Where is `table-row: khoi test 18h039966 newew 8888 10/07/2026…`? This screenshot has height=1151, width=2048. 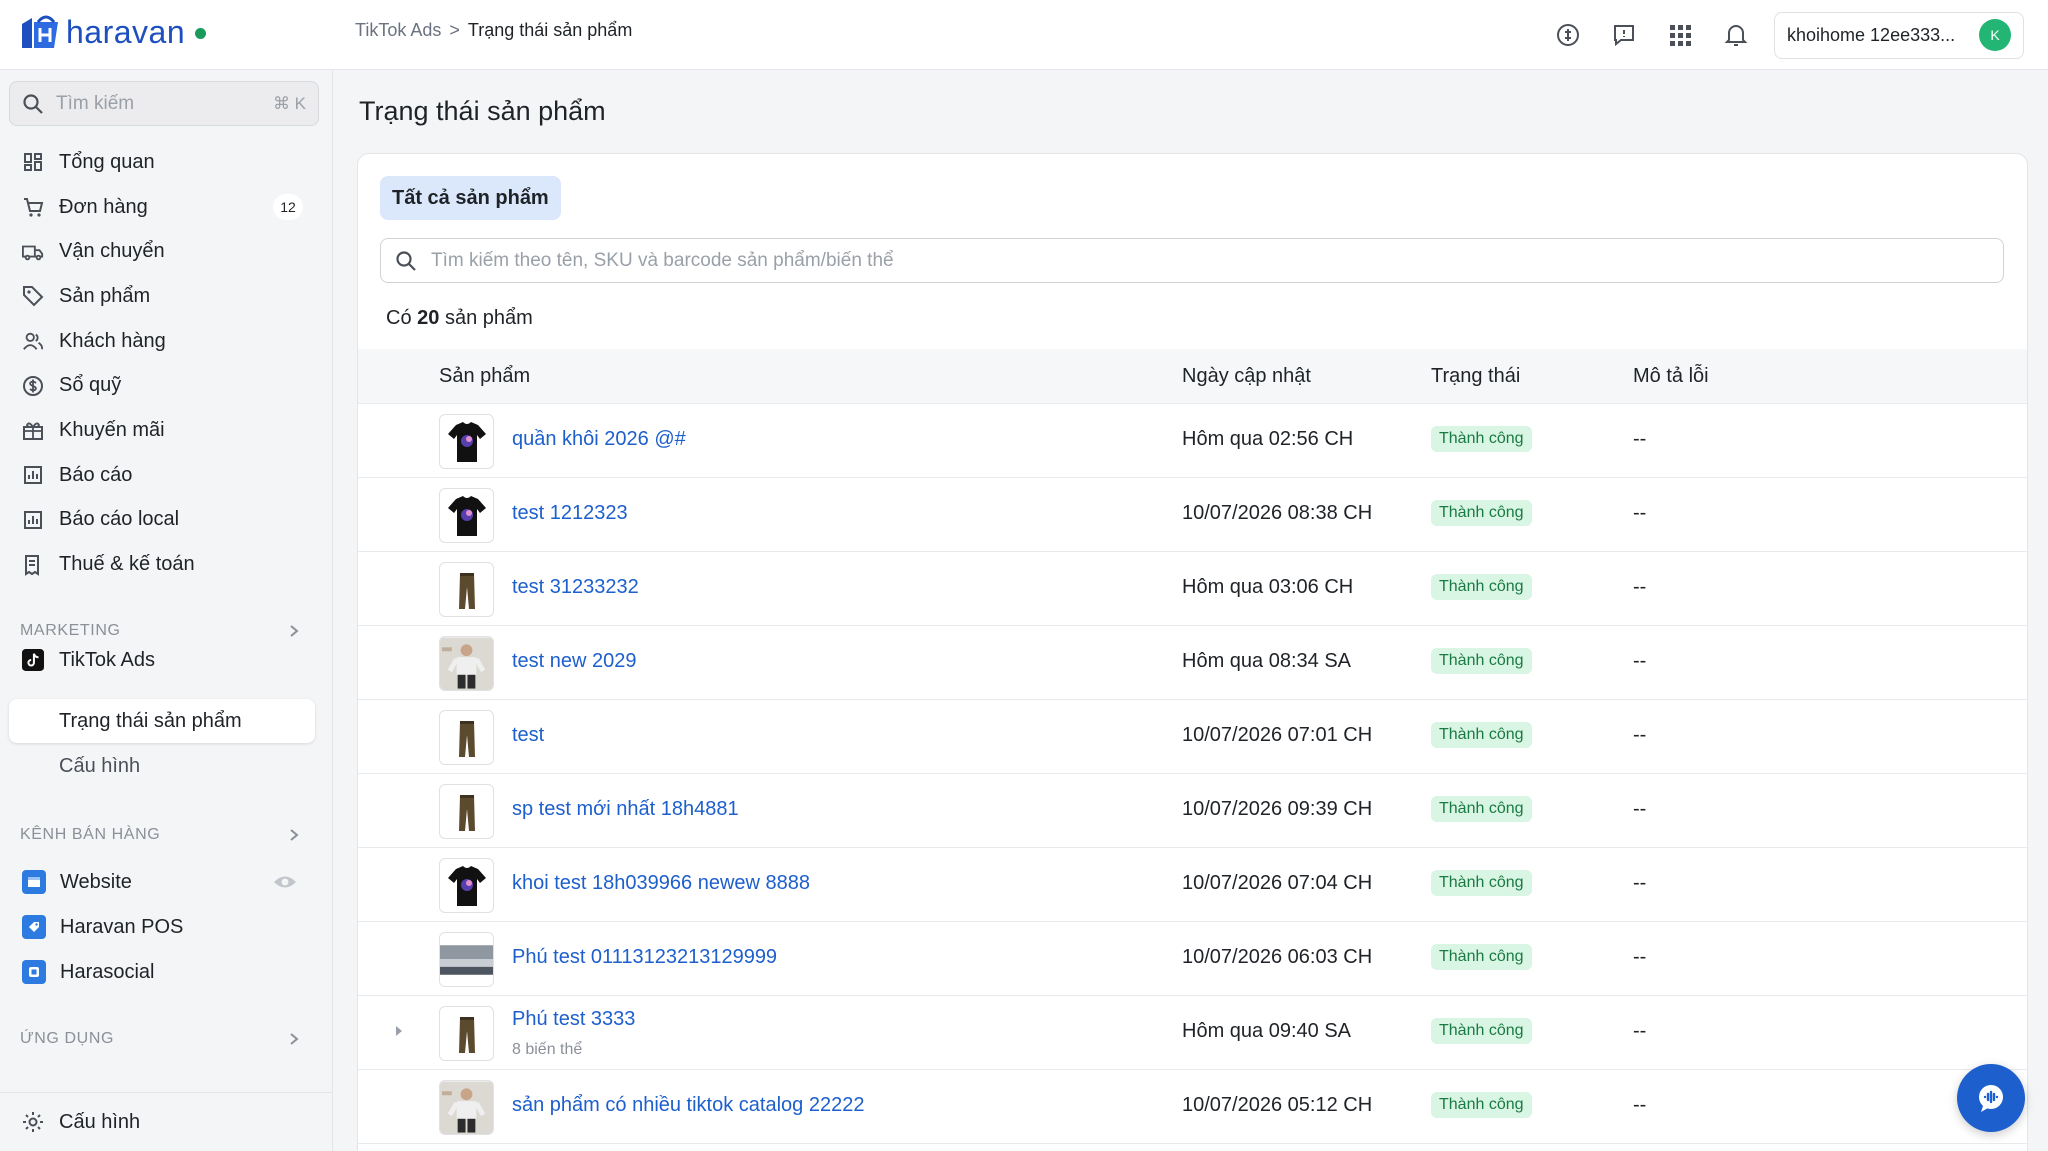
table-row: khoi test 18h039966 newew 8888 10/07/2026… is located at coordinates (1192, 885).